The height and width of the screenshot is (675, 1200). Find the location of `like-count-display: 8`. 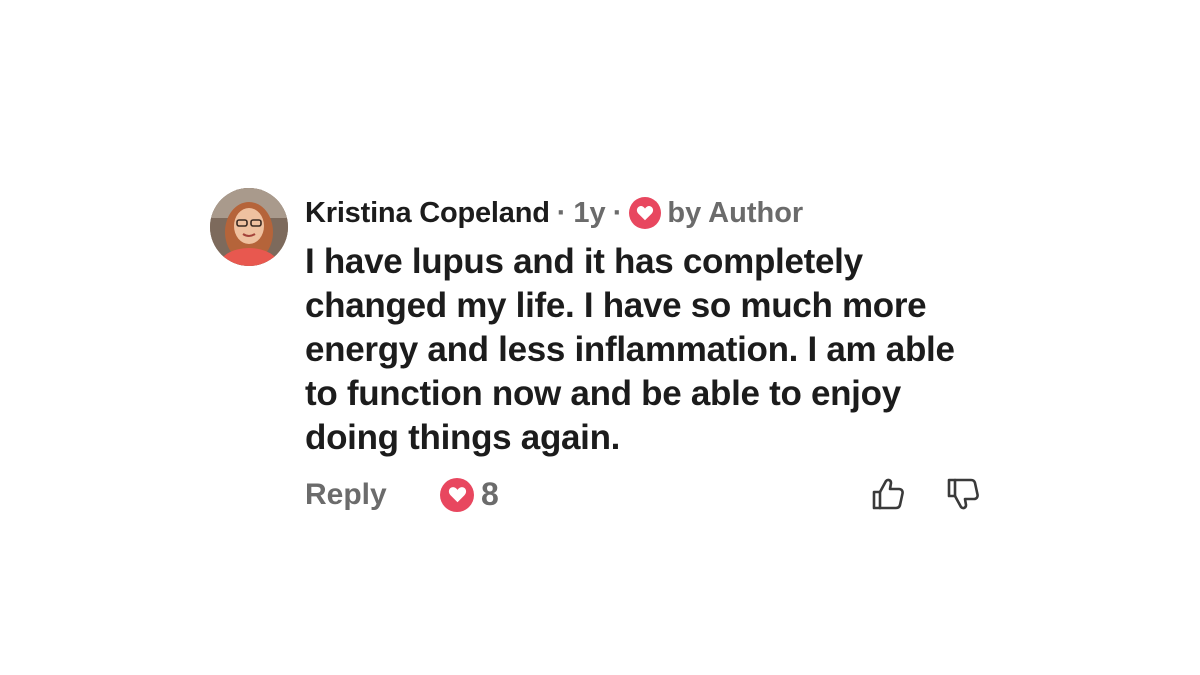

like-count-display: 8 is located at coordinates (469, 494).